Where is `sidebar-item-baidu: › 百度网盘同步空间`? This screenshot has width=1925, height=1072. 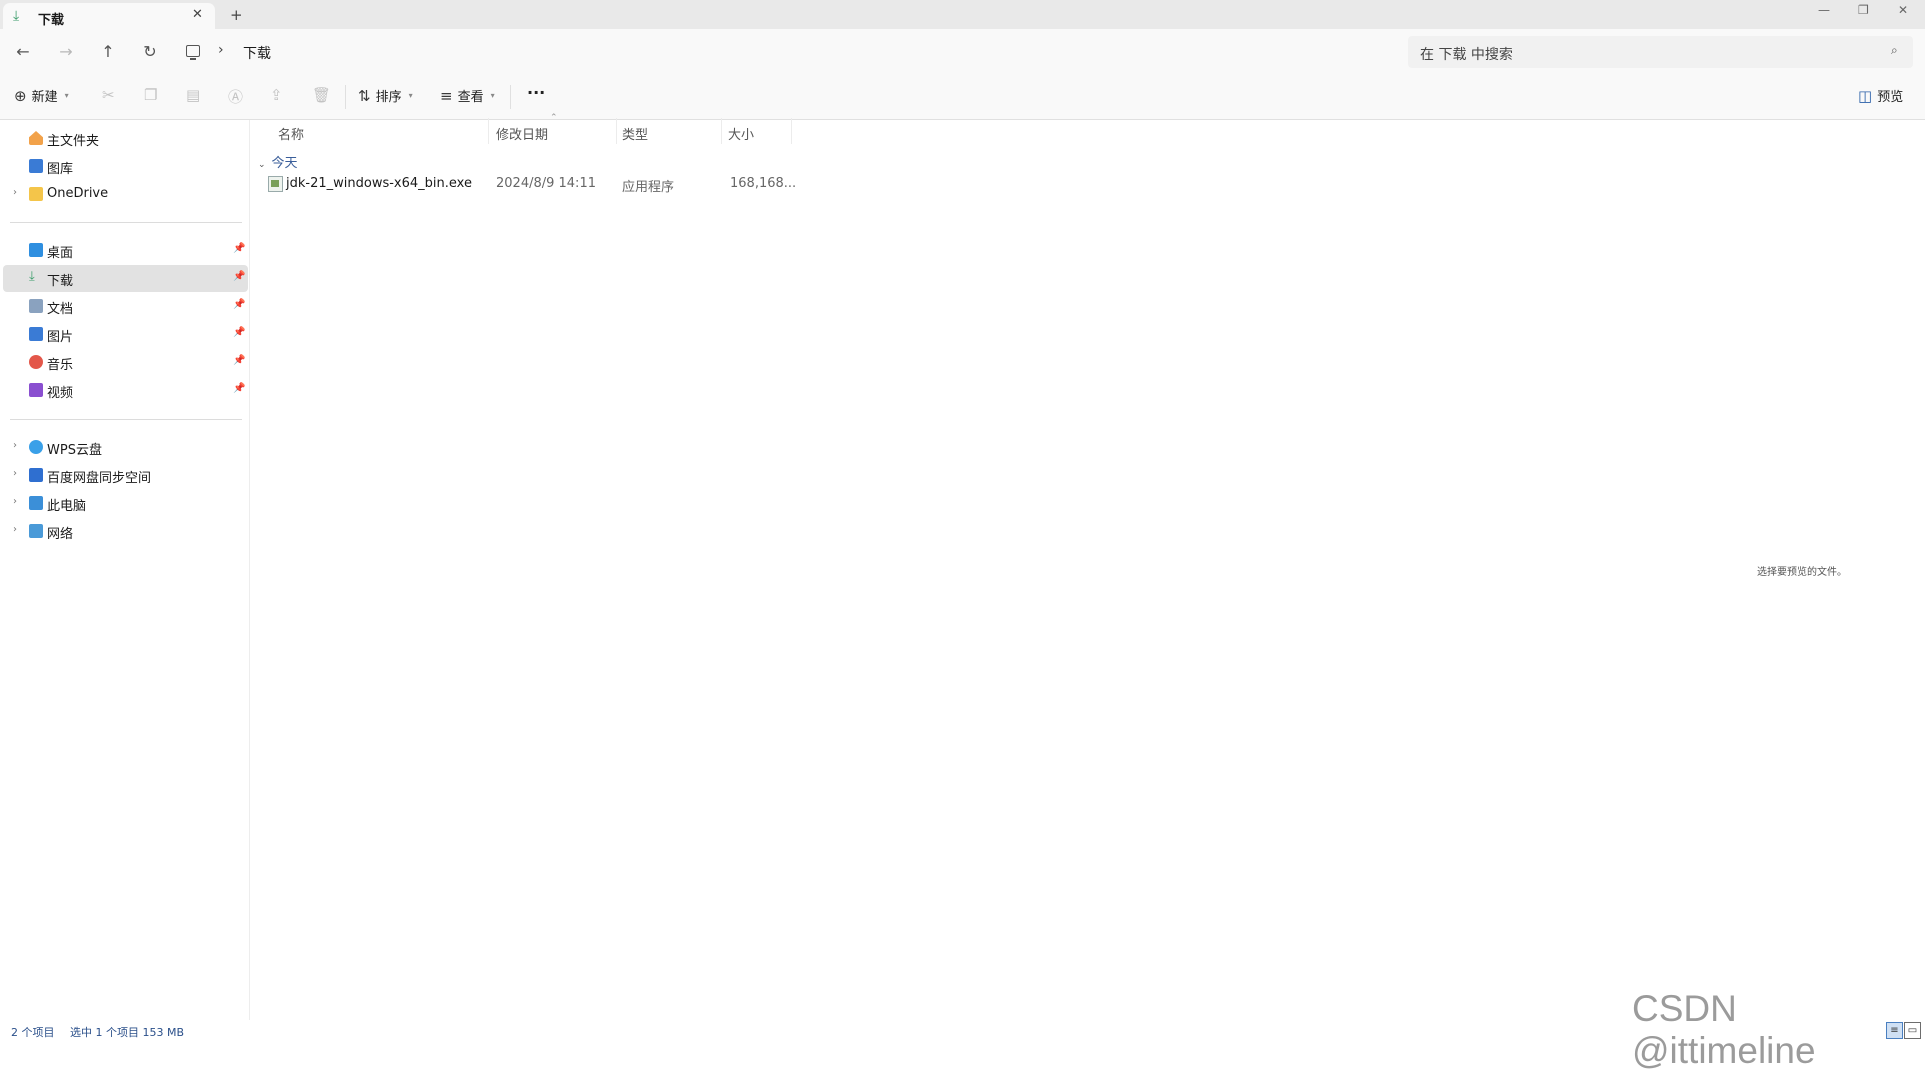 sidebar-item-baidu: › 百度网盘同步空间 is located at coordinates (125, 475).